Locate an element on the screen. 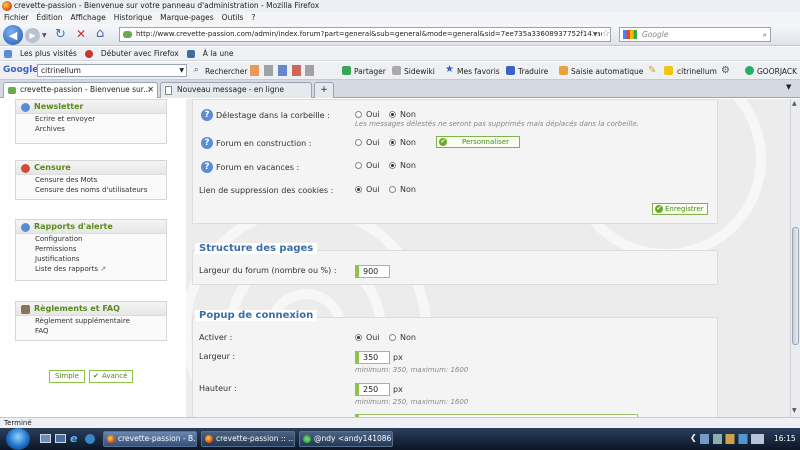 The width and height of the screenshot is (800, 450). sidebar-rapports-header: Rapports d'alerte is located at coordinates (91, 227).